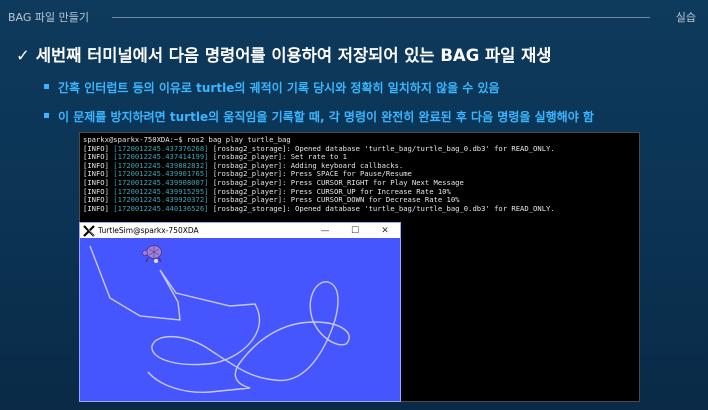  What do you see at coordinates (48, 17) in the screenshot?
I see `header-title: BAG 파일 만들기` at bounding box center [48, 17].